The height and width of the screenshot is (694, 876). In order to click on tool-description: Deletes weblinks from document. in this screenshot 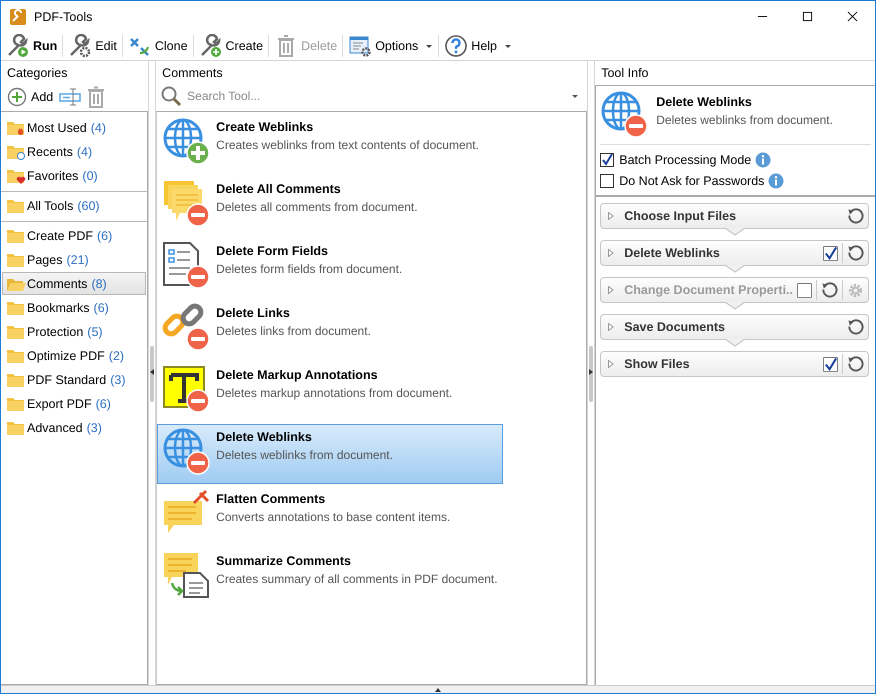, I will do `click(304, 455)`.